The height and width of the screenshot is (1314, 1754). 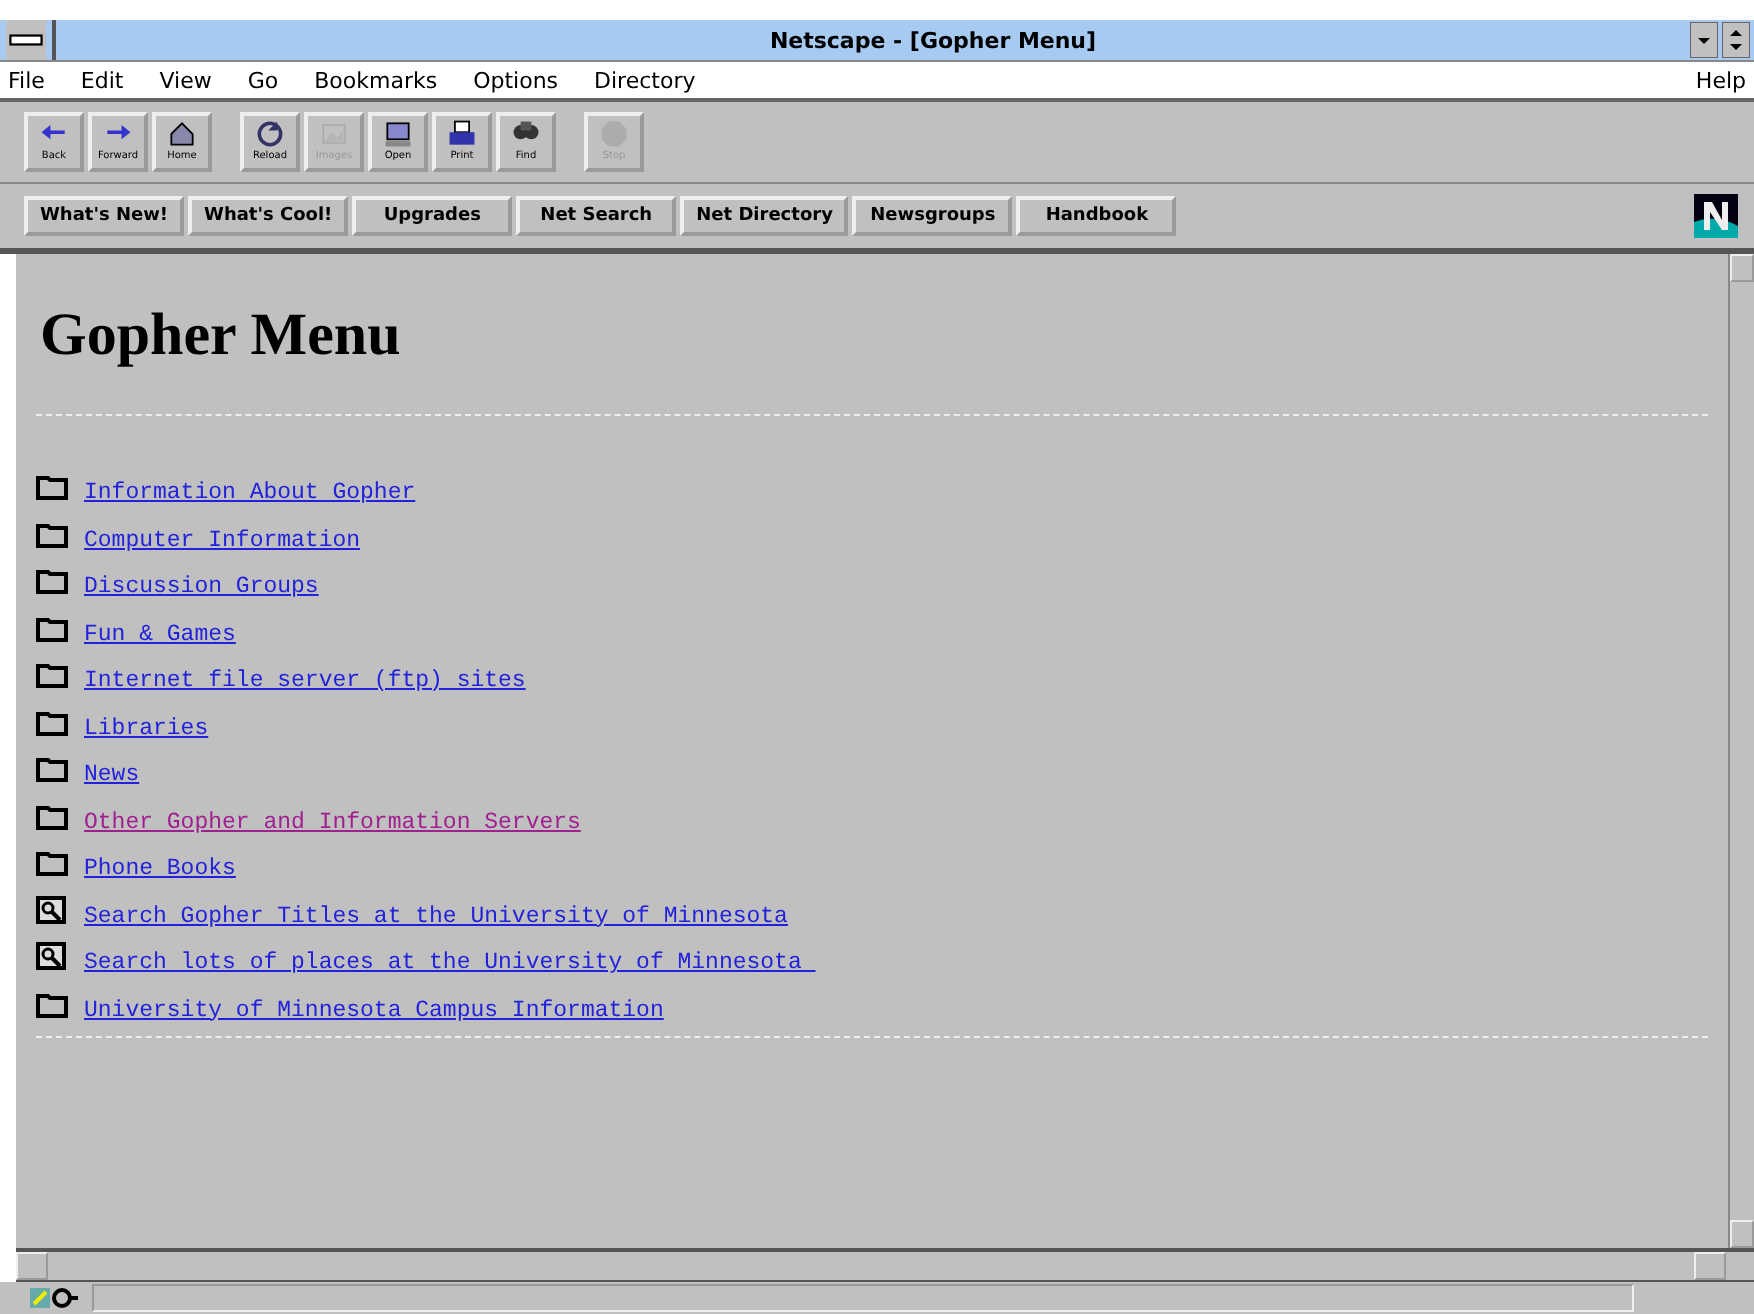 What do you see at coordinates (1741, 751) in the screenshot?
I see `vertical-scrollbar` at bounding box center [1741, 751].